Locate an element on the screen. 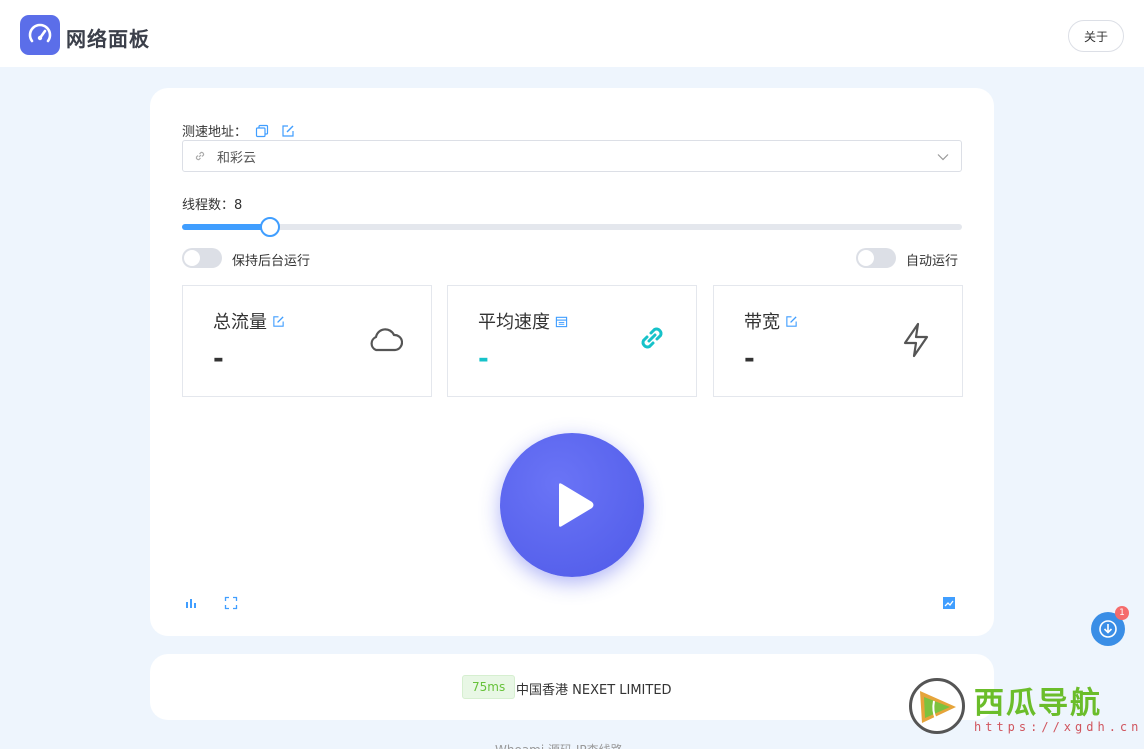 The image size is (1144, 749). app-title: 网络面板 is located at coordinates (108, 39).